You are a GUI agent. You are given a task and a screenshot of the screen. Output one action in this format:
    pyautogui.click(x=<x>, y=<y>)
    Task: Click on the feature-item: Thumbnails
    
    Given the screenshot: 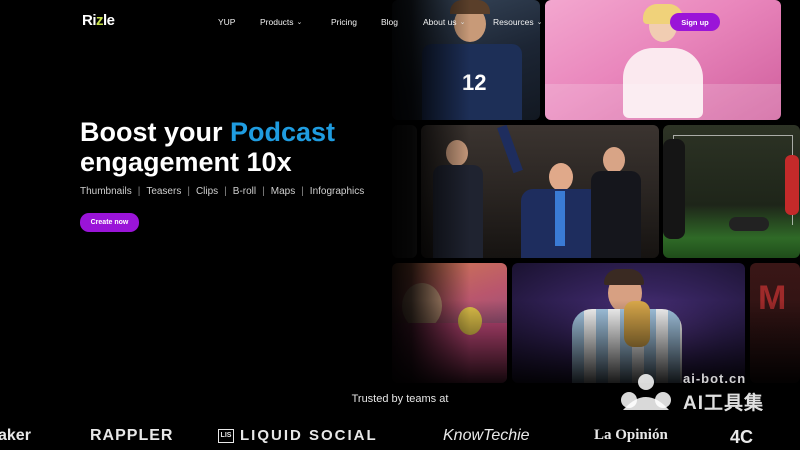 What is the action you would take?
    pyautogui.click(x=106, y=191)
    